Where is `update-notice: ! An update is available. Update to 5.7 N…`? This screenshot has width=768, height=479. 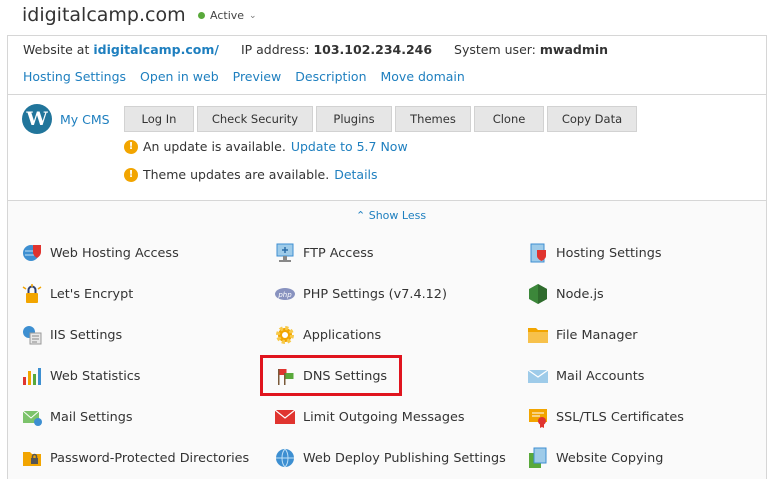 update-notice: ! An update is available. Update to 5.7 N… is located at coordinates (266, 146).